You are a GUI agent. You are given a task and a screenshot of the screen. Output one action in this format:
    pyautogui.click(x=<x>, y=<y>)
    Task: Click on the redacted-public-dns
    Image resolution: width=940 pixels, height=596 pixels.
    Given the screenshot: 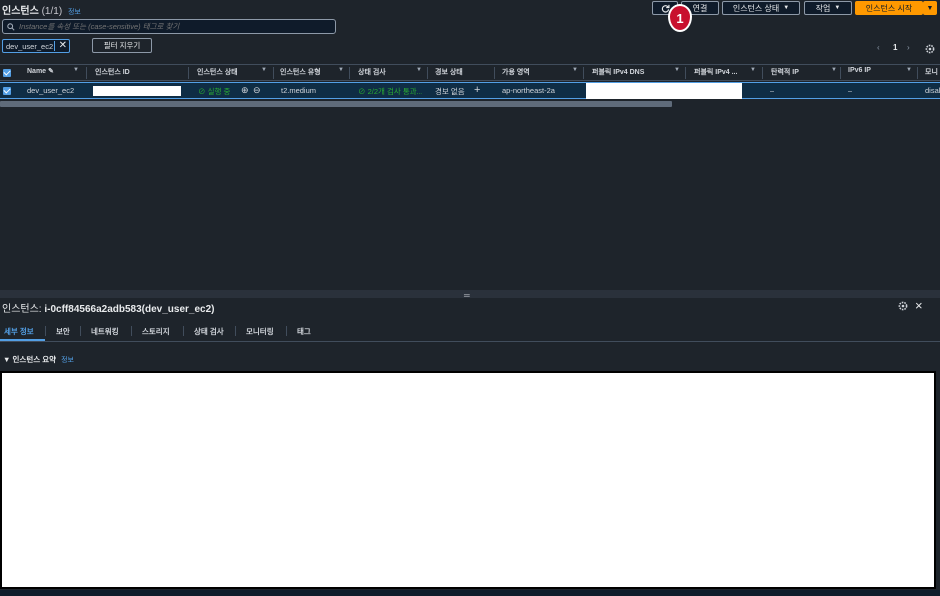 What is the action you would take?
    pyautogui.click(x=664, y=91)
    